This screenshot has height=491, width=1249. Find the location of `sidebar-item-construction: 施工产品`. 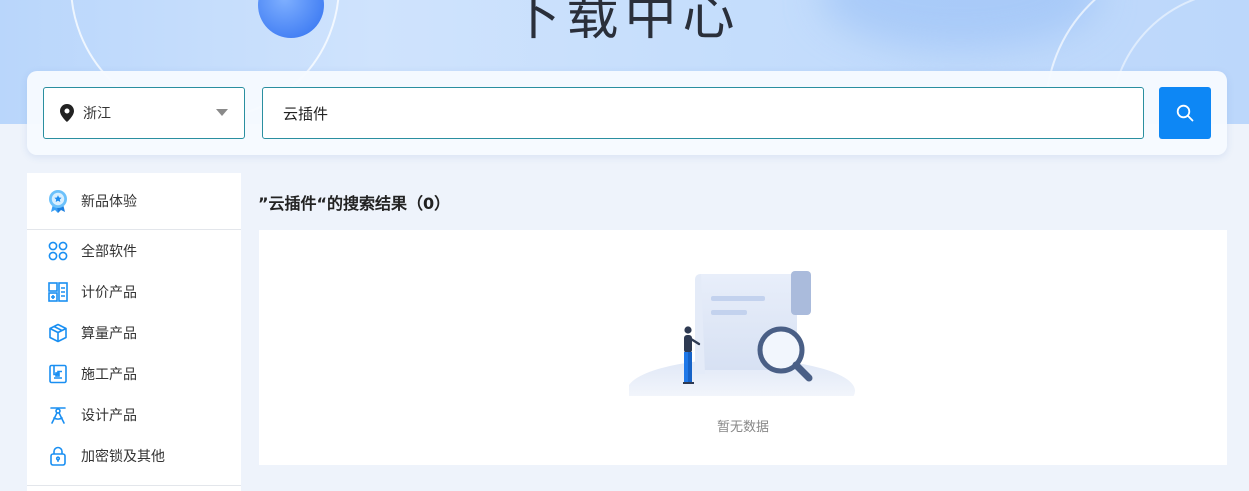

sidebar-item-construction: 施工产品 is located at coordinates (134, 373).